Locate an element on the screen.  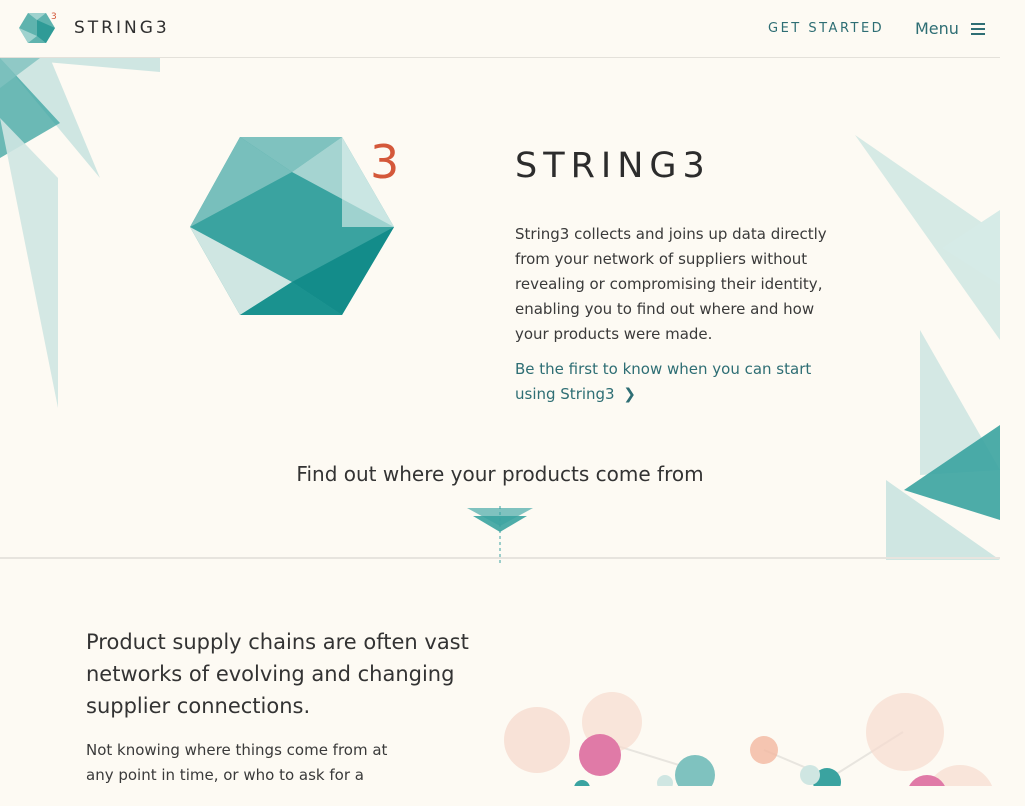
decor-triangles-left is located at coordinates (80, 233).